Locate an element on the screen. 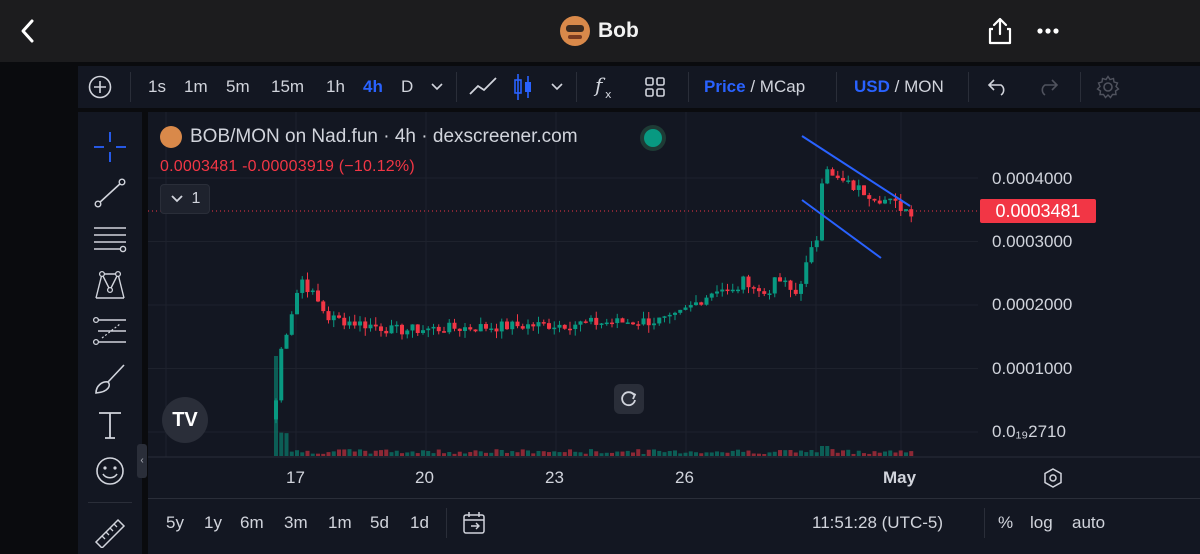 The width and height of the screenshot is (1200, 554). reset-chart-button is located at coordinates (629, 399).